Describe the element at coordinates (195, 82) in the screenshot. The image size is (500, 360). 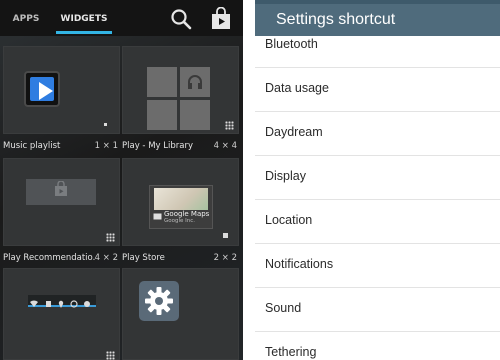
I see `headphones-icon` at that location.